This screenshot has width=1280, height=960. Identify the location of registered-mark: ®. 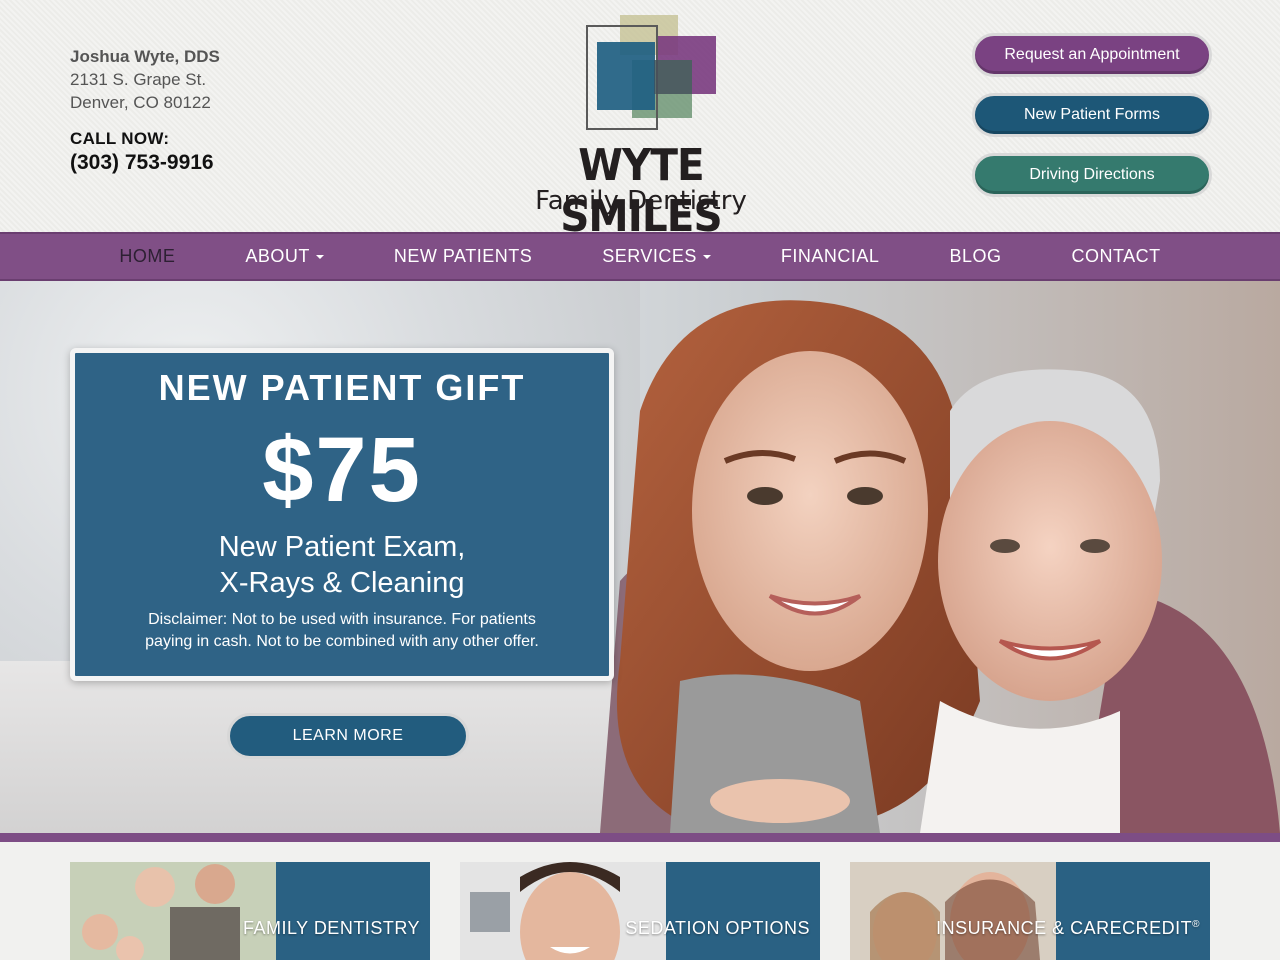
(1196, 924).